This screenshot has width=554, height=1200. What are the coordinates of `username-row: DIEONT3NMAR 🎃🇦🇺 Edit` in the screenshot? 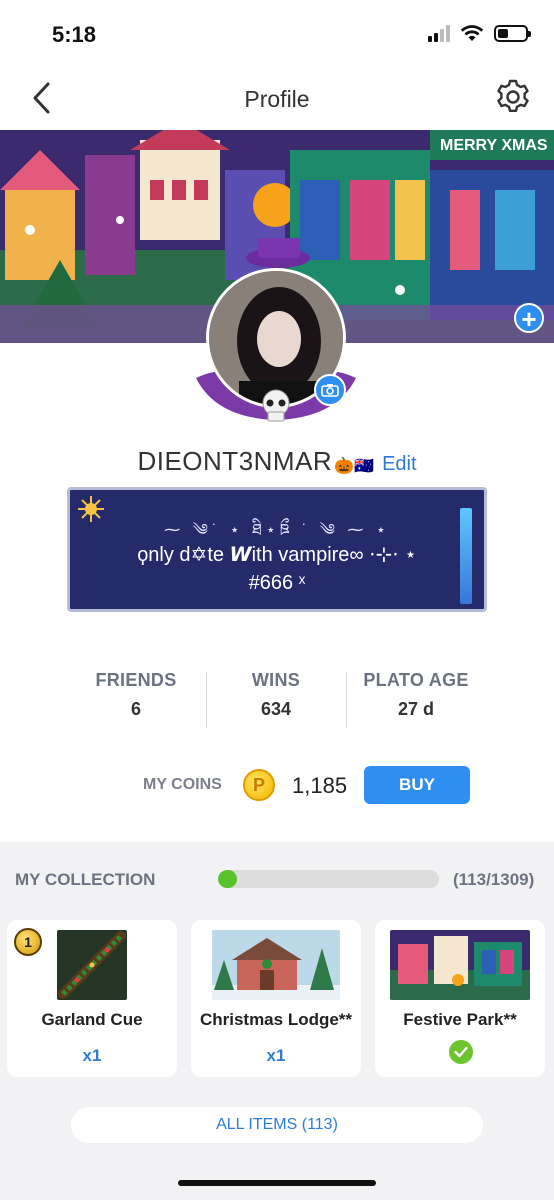 It's located at (277, 461).